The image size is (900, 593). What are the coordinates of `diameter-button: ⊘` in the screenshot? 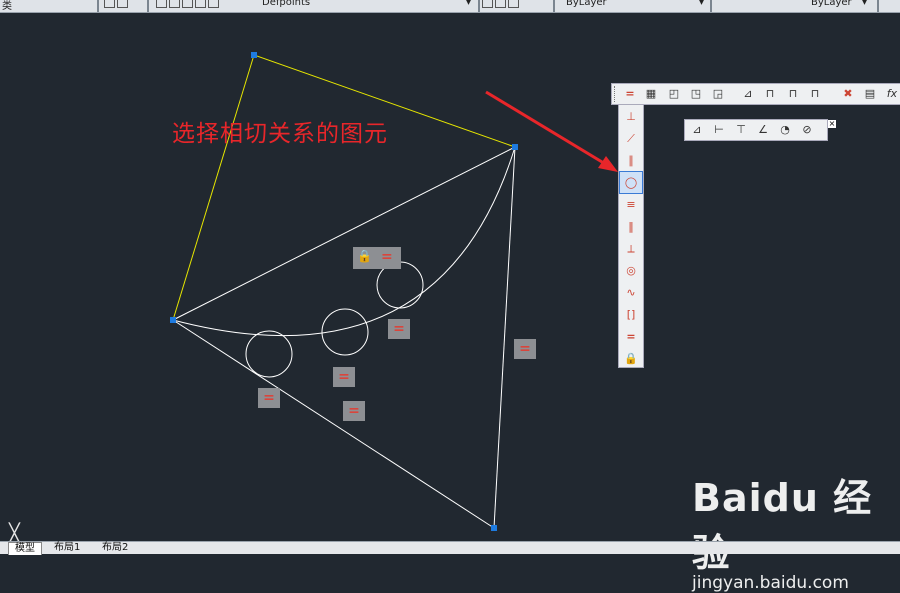 It's located at (807, 130).